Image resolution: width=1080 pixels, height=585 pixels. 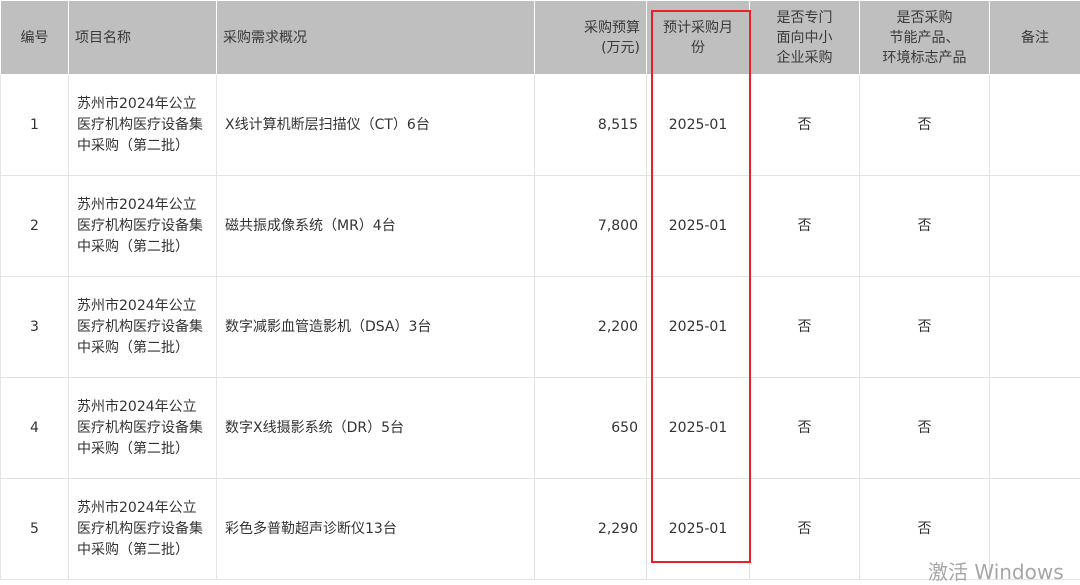 What do you see at coordinates (35, 327) in the screenshot?
I see `cell-no: 3` at bounding box center [35, 327].